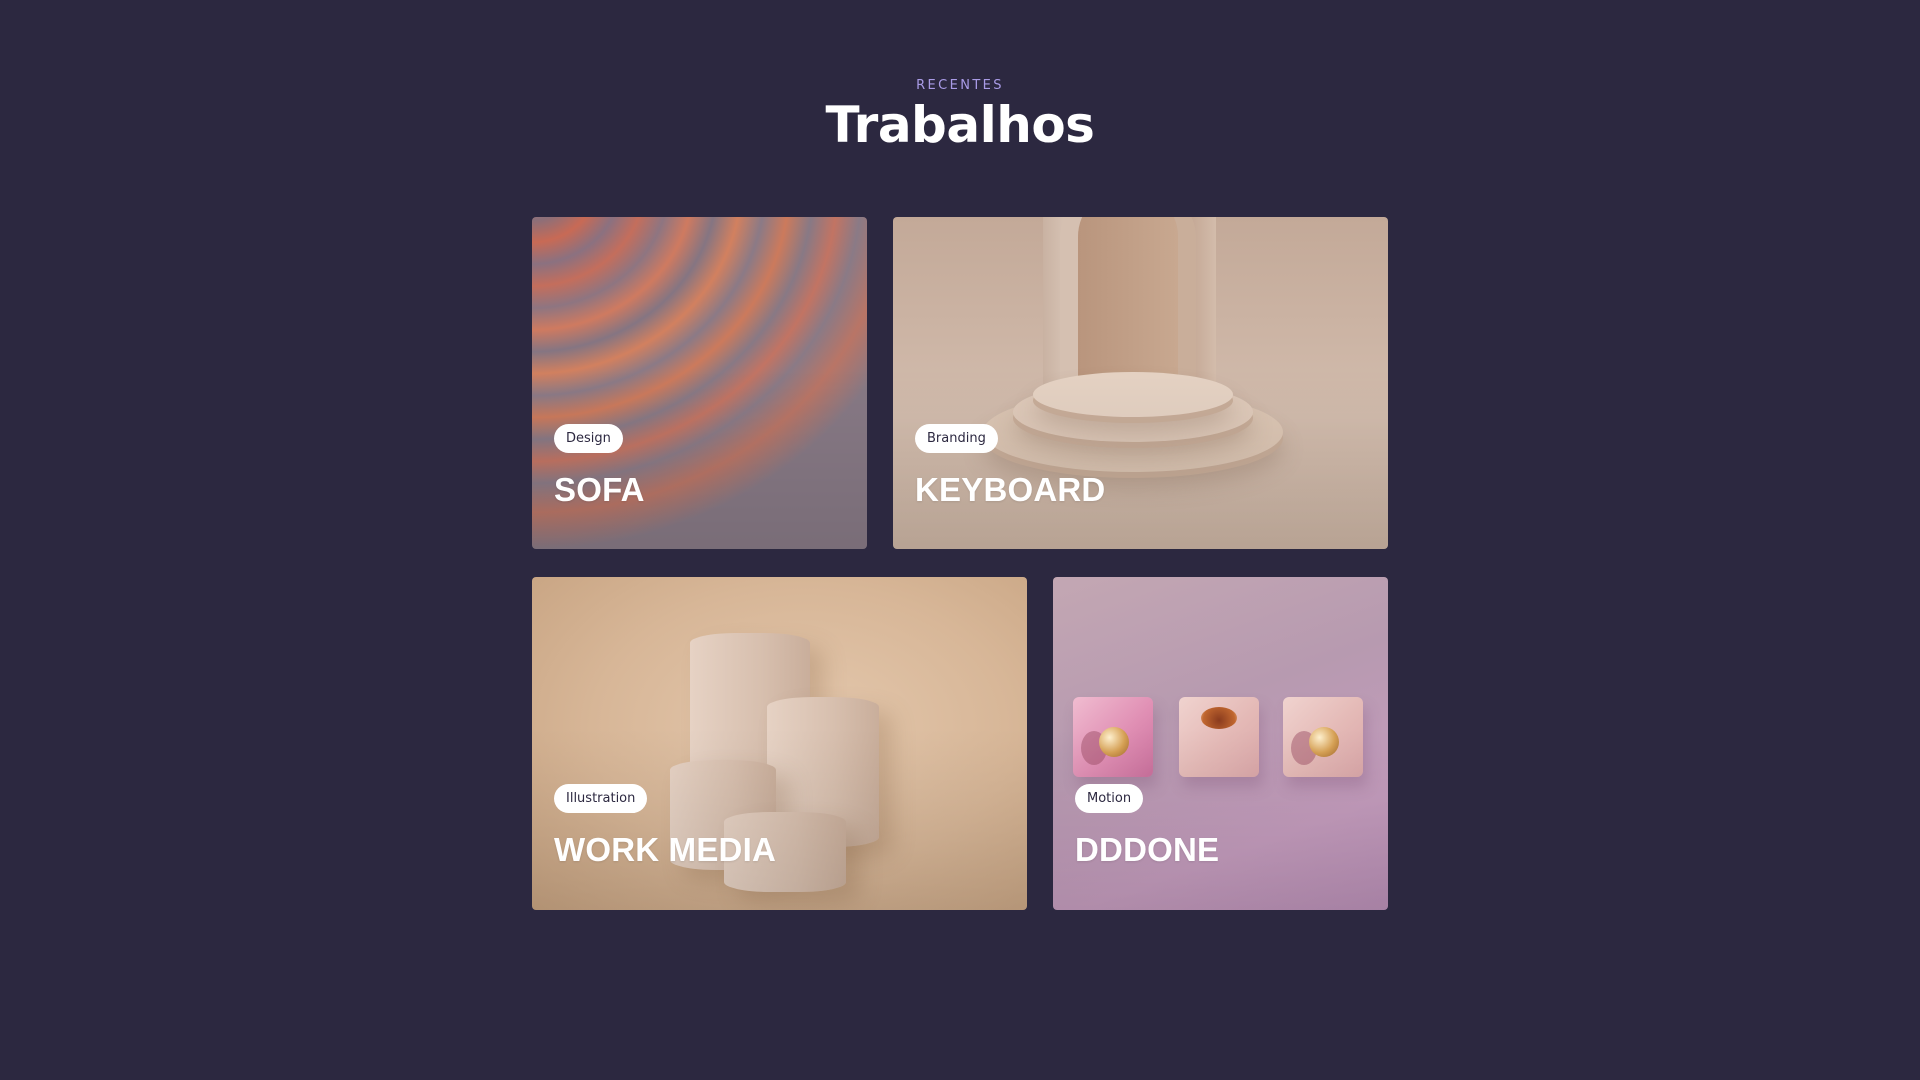 The width and height of the screenshot is (1920, 1080). I want to click on section-title: Trabalhos, so click(960, 125).